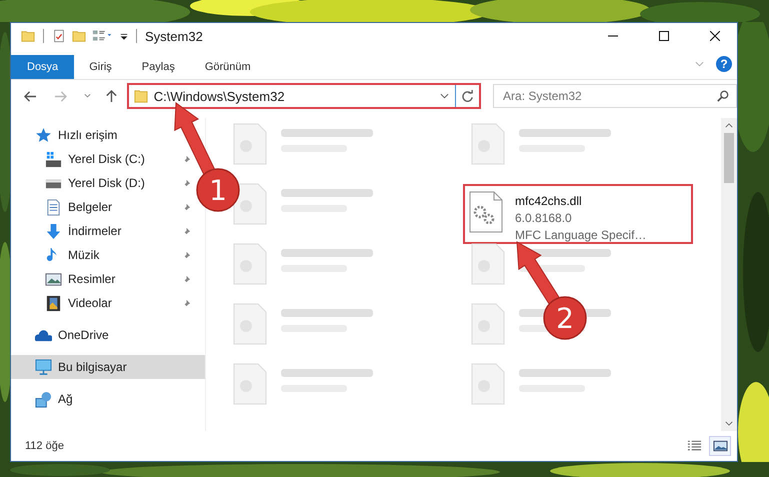  I want to click on sidebar-item: Resimler, so click(65, 279).